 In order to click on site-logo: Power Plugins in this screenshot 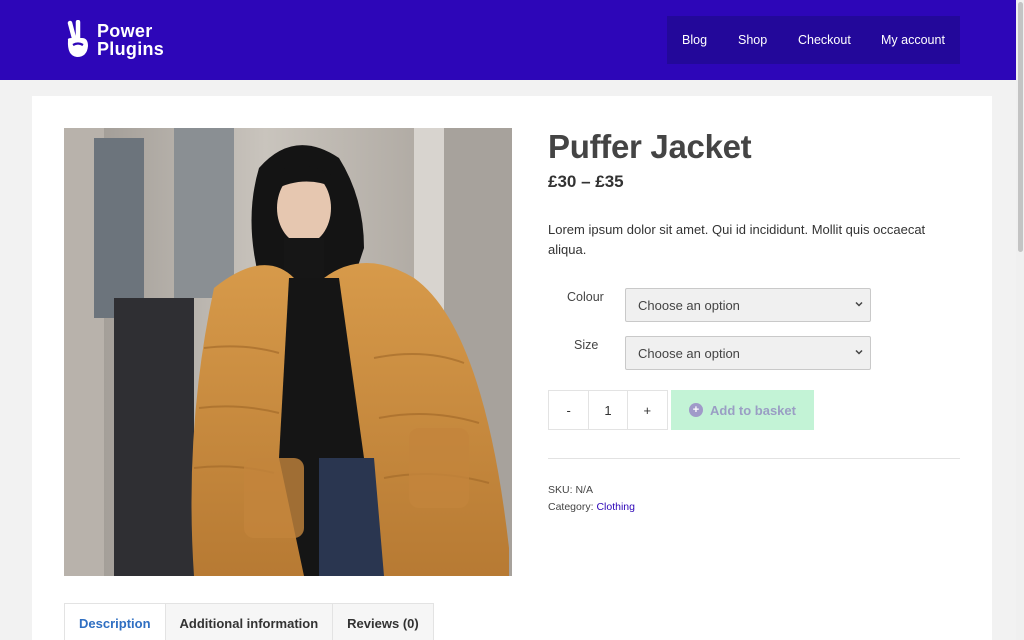, I will do `click(113, 40)`.